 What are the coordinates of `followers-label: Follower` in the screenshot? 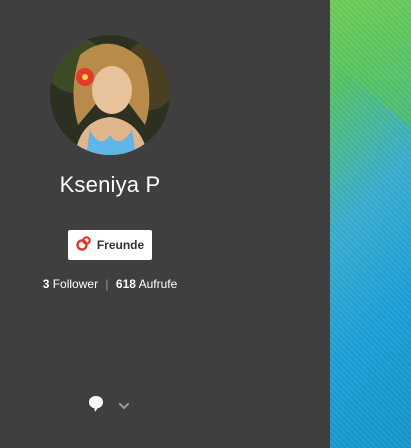 It's located at (75, 284).